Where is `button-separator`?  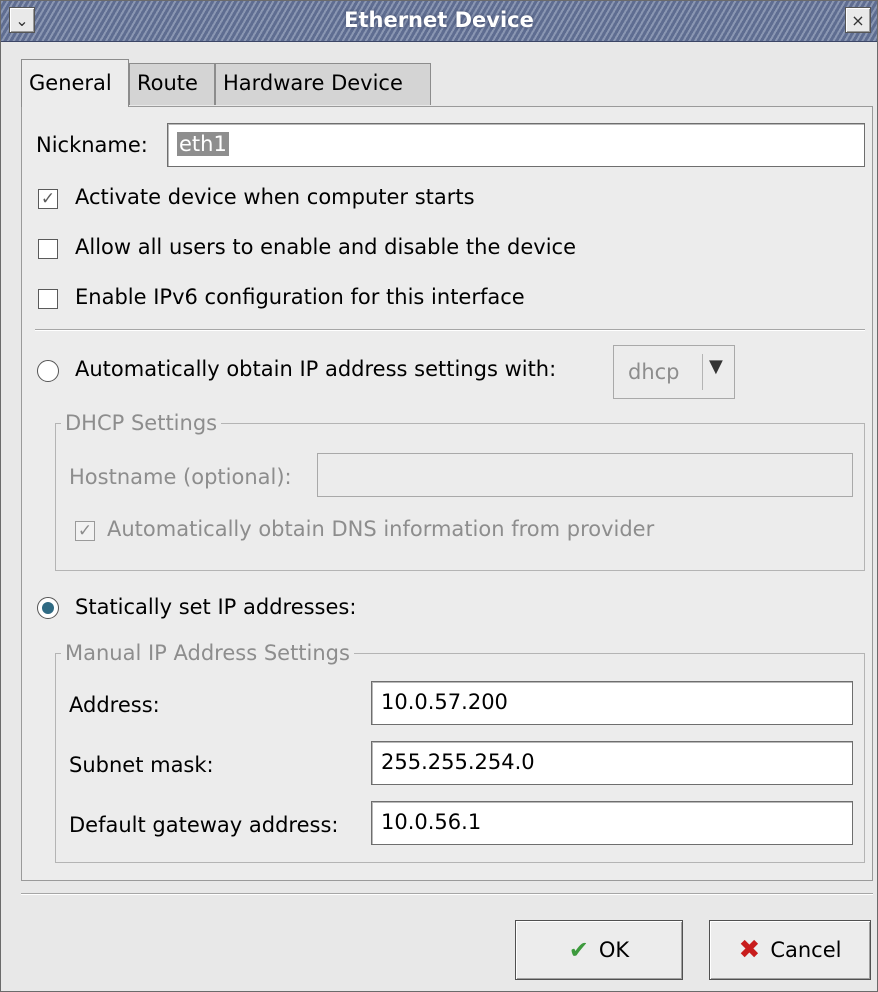 button-separator is located at coordinates (447, 894).